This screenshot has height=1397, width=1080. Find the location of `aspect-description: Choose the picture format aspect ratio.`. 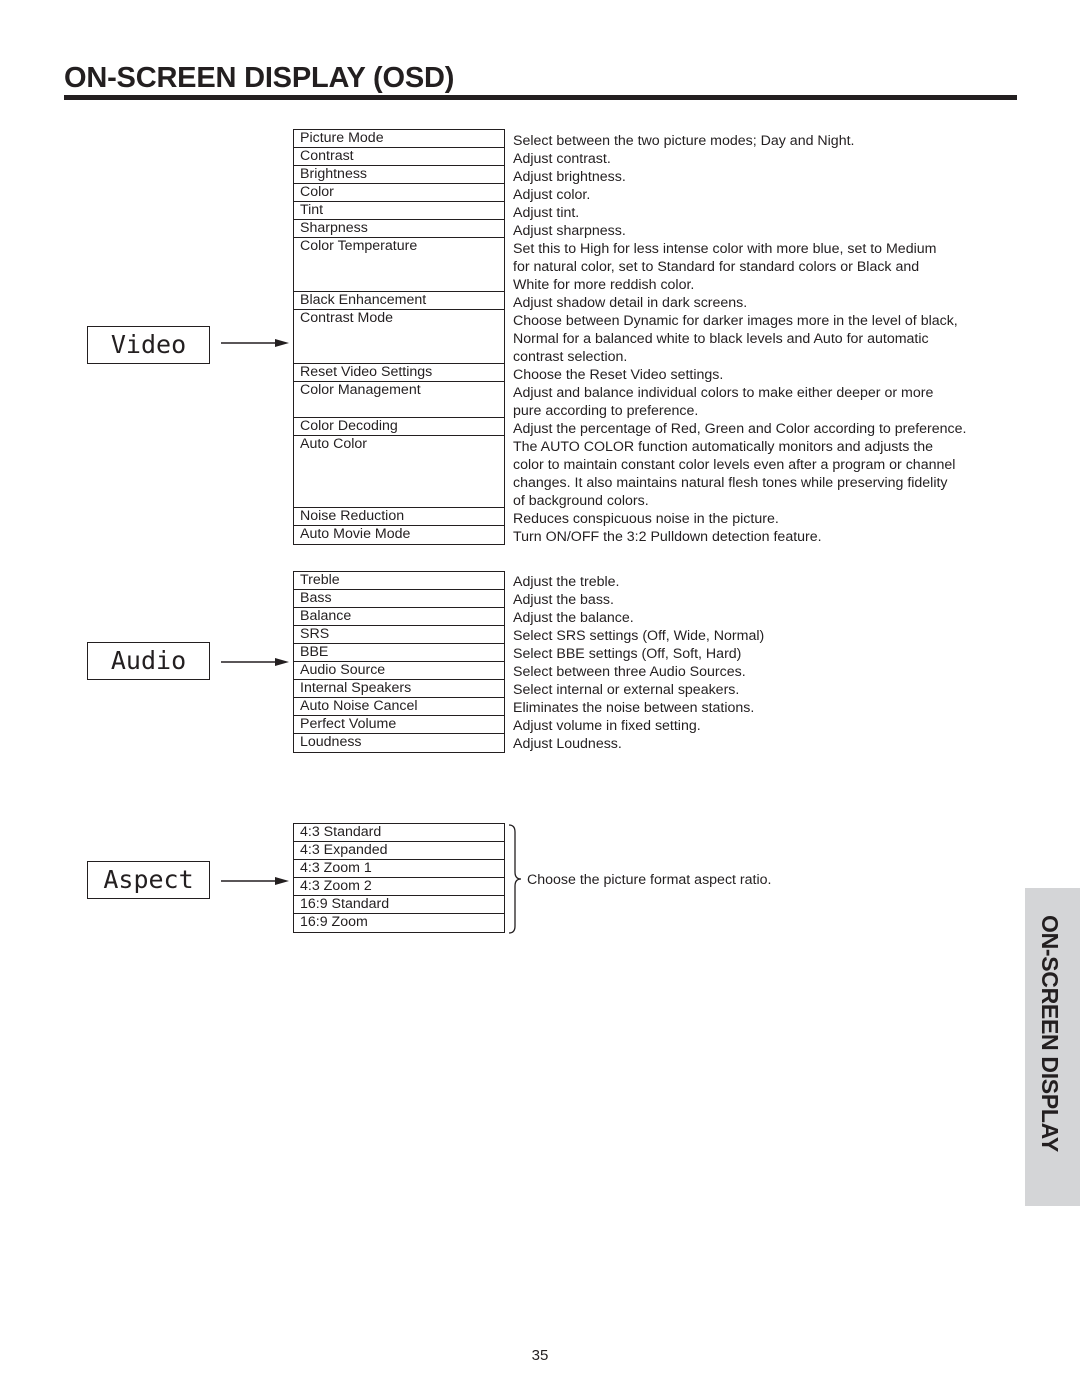

aspect-description: Choose the picture format aspect ratio. is located at coordinates (649, 880).